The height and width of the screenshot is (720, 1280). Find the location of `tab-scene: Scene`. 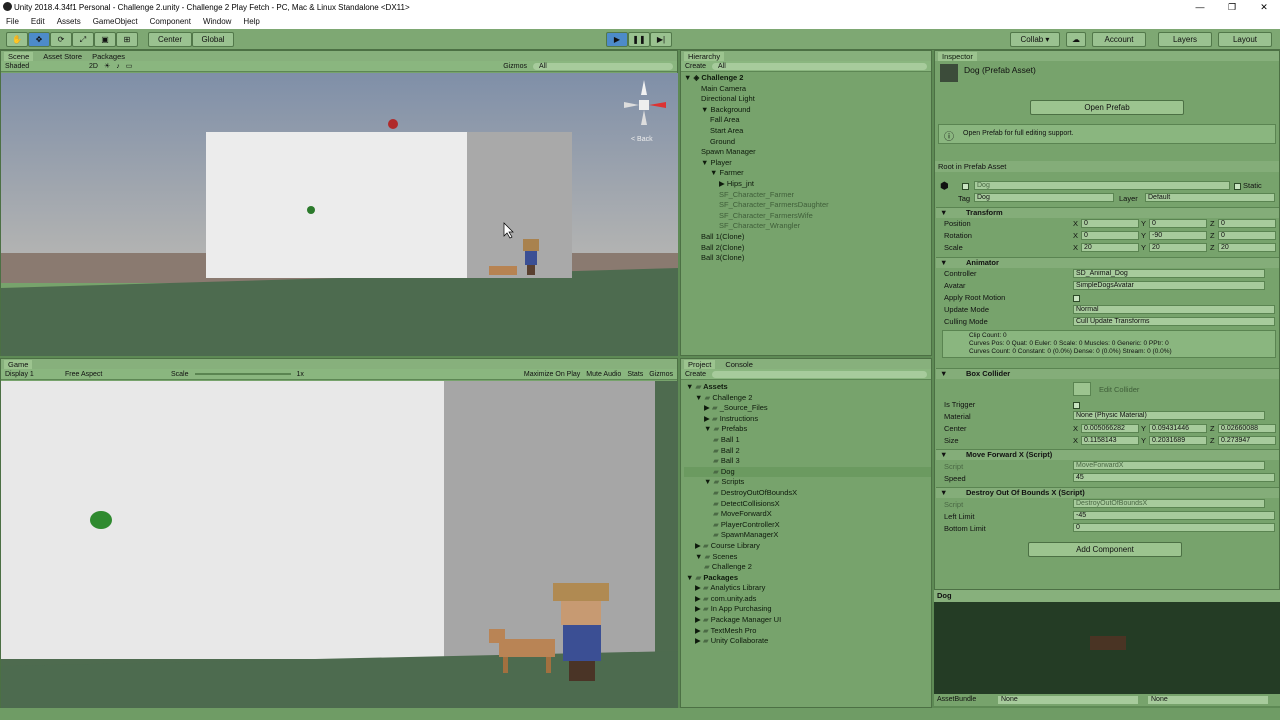

tab-scene: Scene is located at coordinates (19, 56).